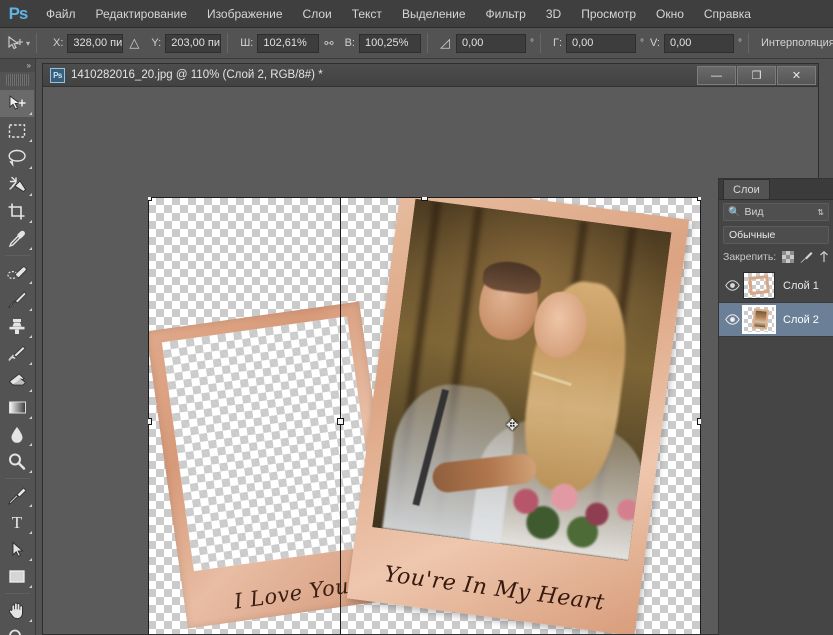 The image size is (833, 635). I want to click on transform-handle-middle-left, so click(150, 421).